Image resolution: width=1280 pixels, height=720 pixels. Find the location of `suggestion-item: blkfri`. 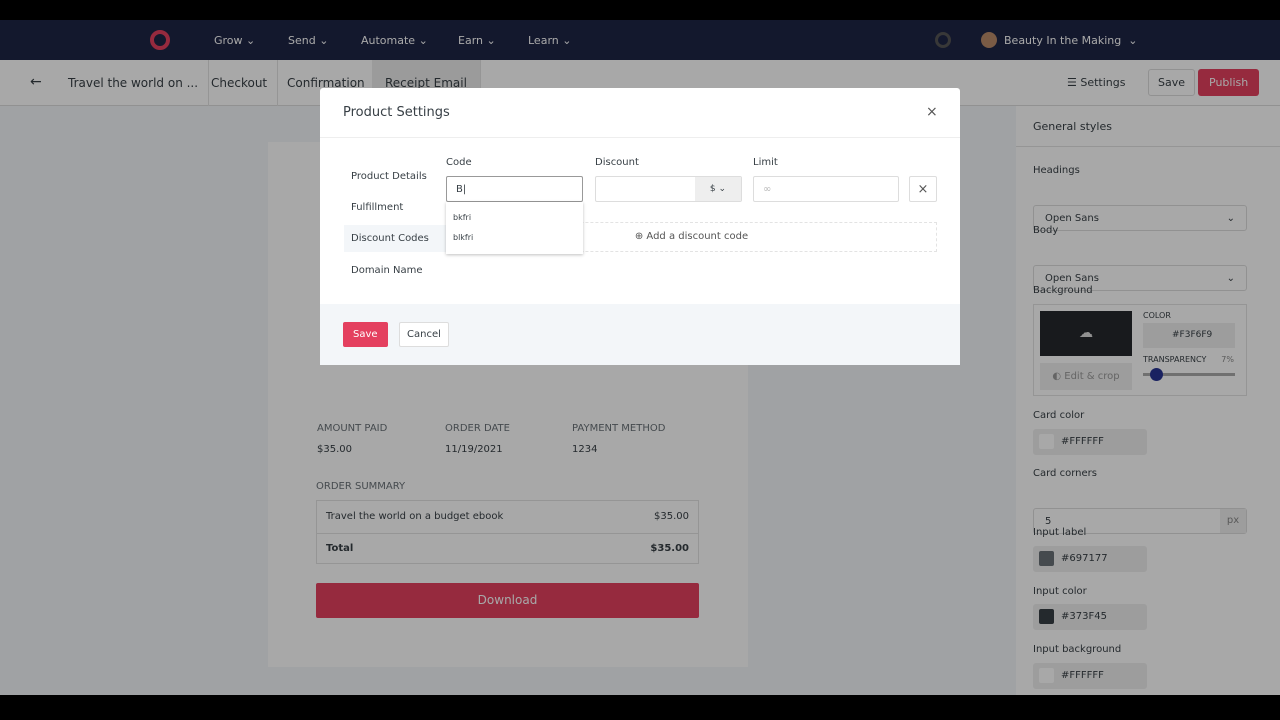

suggestion-item: blkfri is located at coordinates (514, 232).